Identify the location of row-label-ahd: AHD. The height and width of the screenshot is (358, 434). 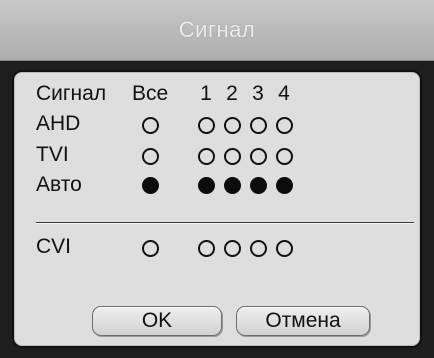
(58, 123).